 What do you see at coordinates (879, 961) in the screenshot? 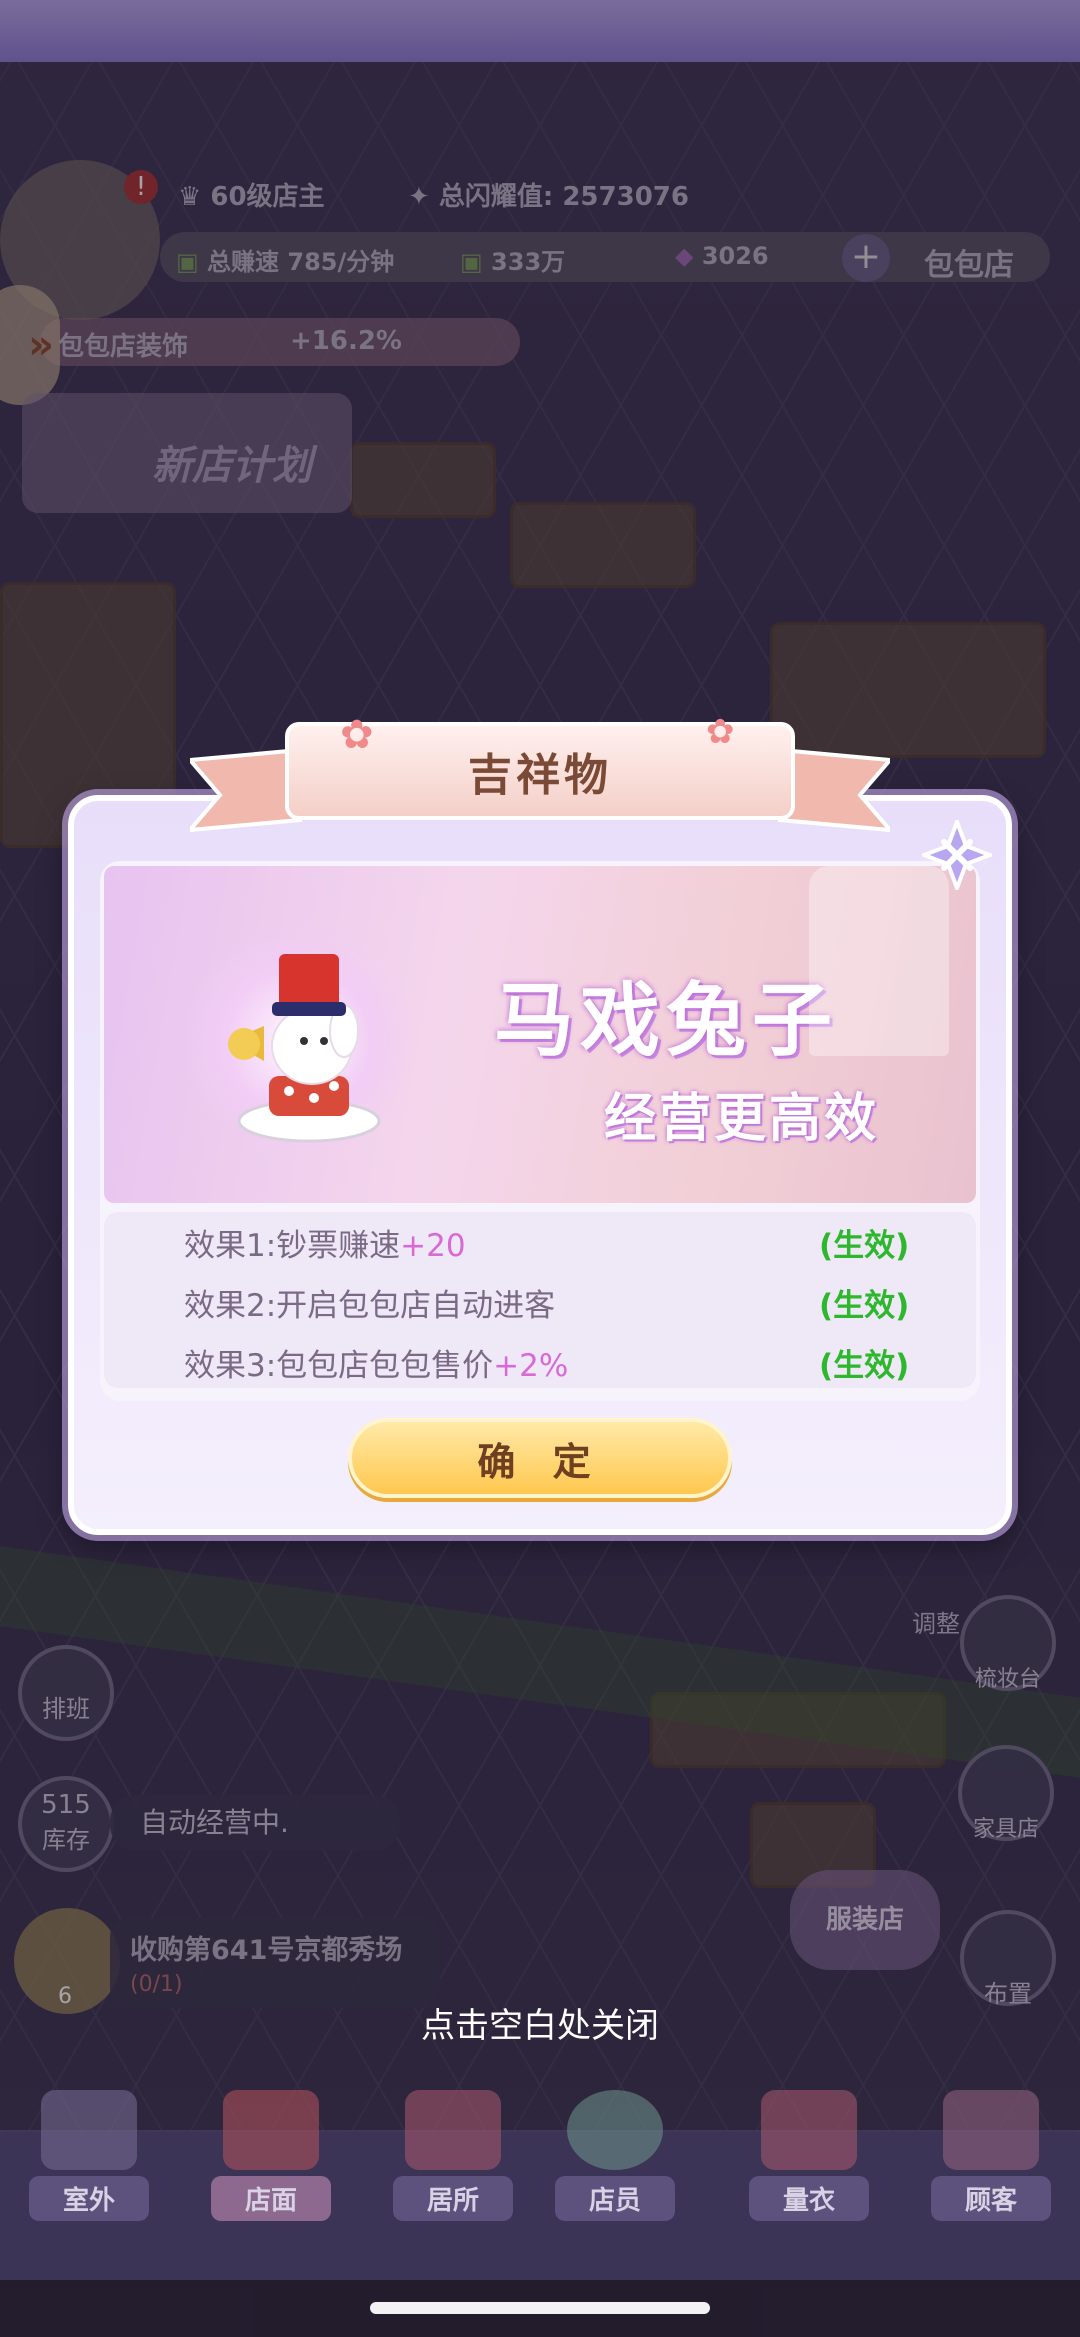
I see `dress-mannequin` at bounding box center [879, 961].